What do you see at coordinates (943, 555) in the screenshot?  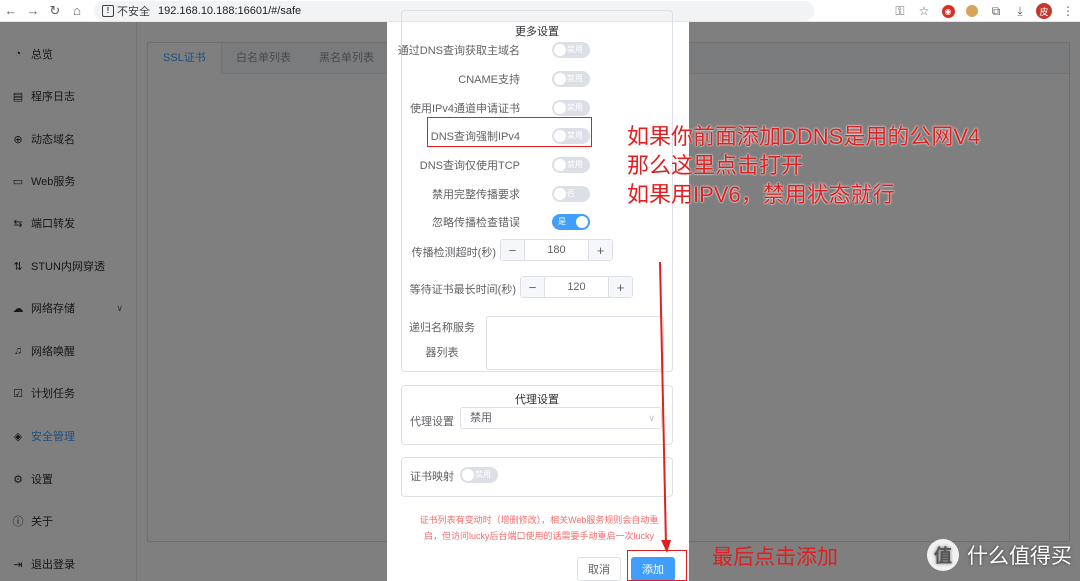 I see `watermark-logo-icon: 值` at bounding box center [943, 555].